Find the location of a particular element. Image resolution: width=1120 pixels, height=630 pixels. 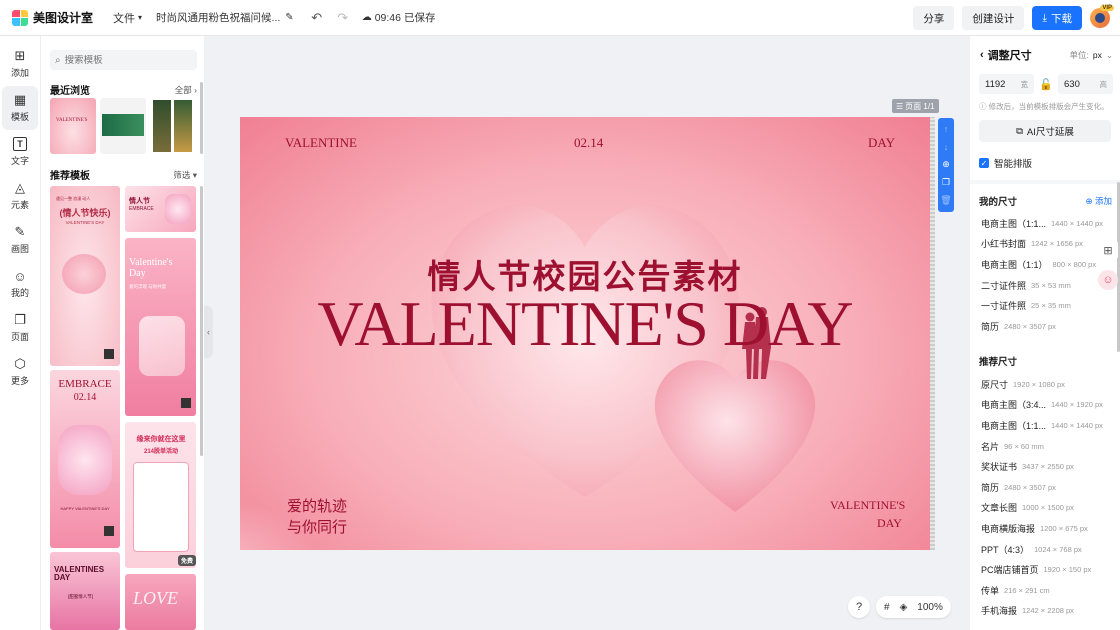

size-item: 名片 96 × 60 mm is located at coordinates (1046, 446).